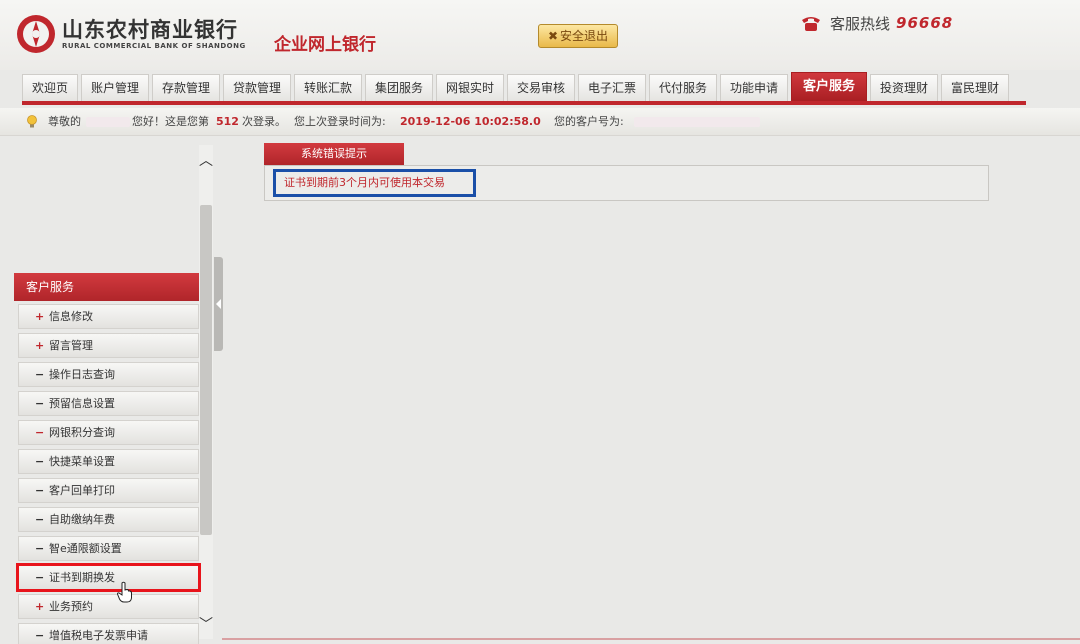  What do you see at coordinates (71, 606) in the screenshot?
I see `sidebar-item-label: 业务预约` at bounding box center [71, 606].